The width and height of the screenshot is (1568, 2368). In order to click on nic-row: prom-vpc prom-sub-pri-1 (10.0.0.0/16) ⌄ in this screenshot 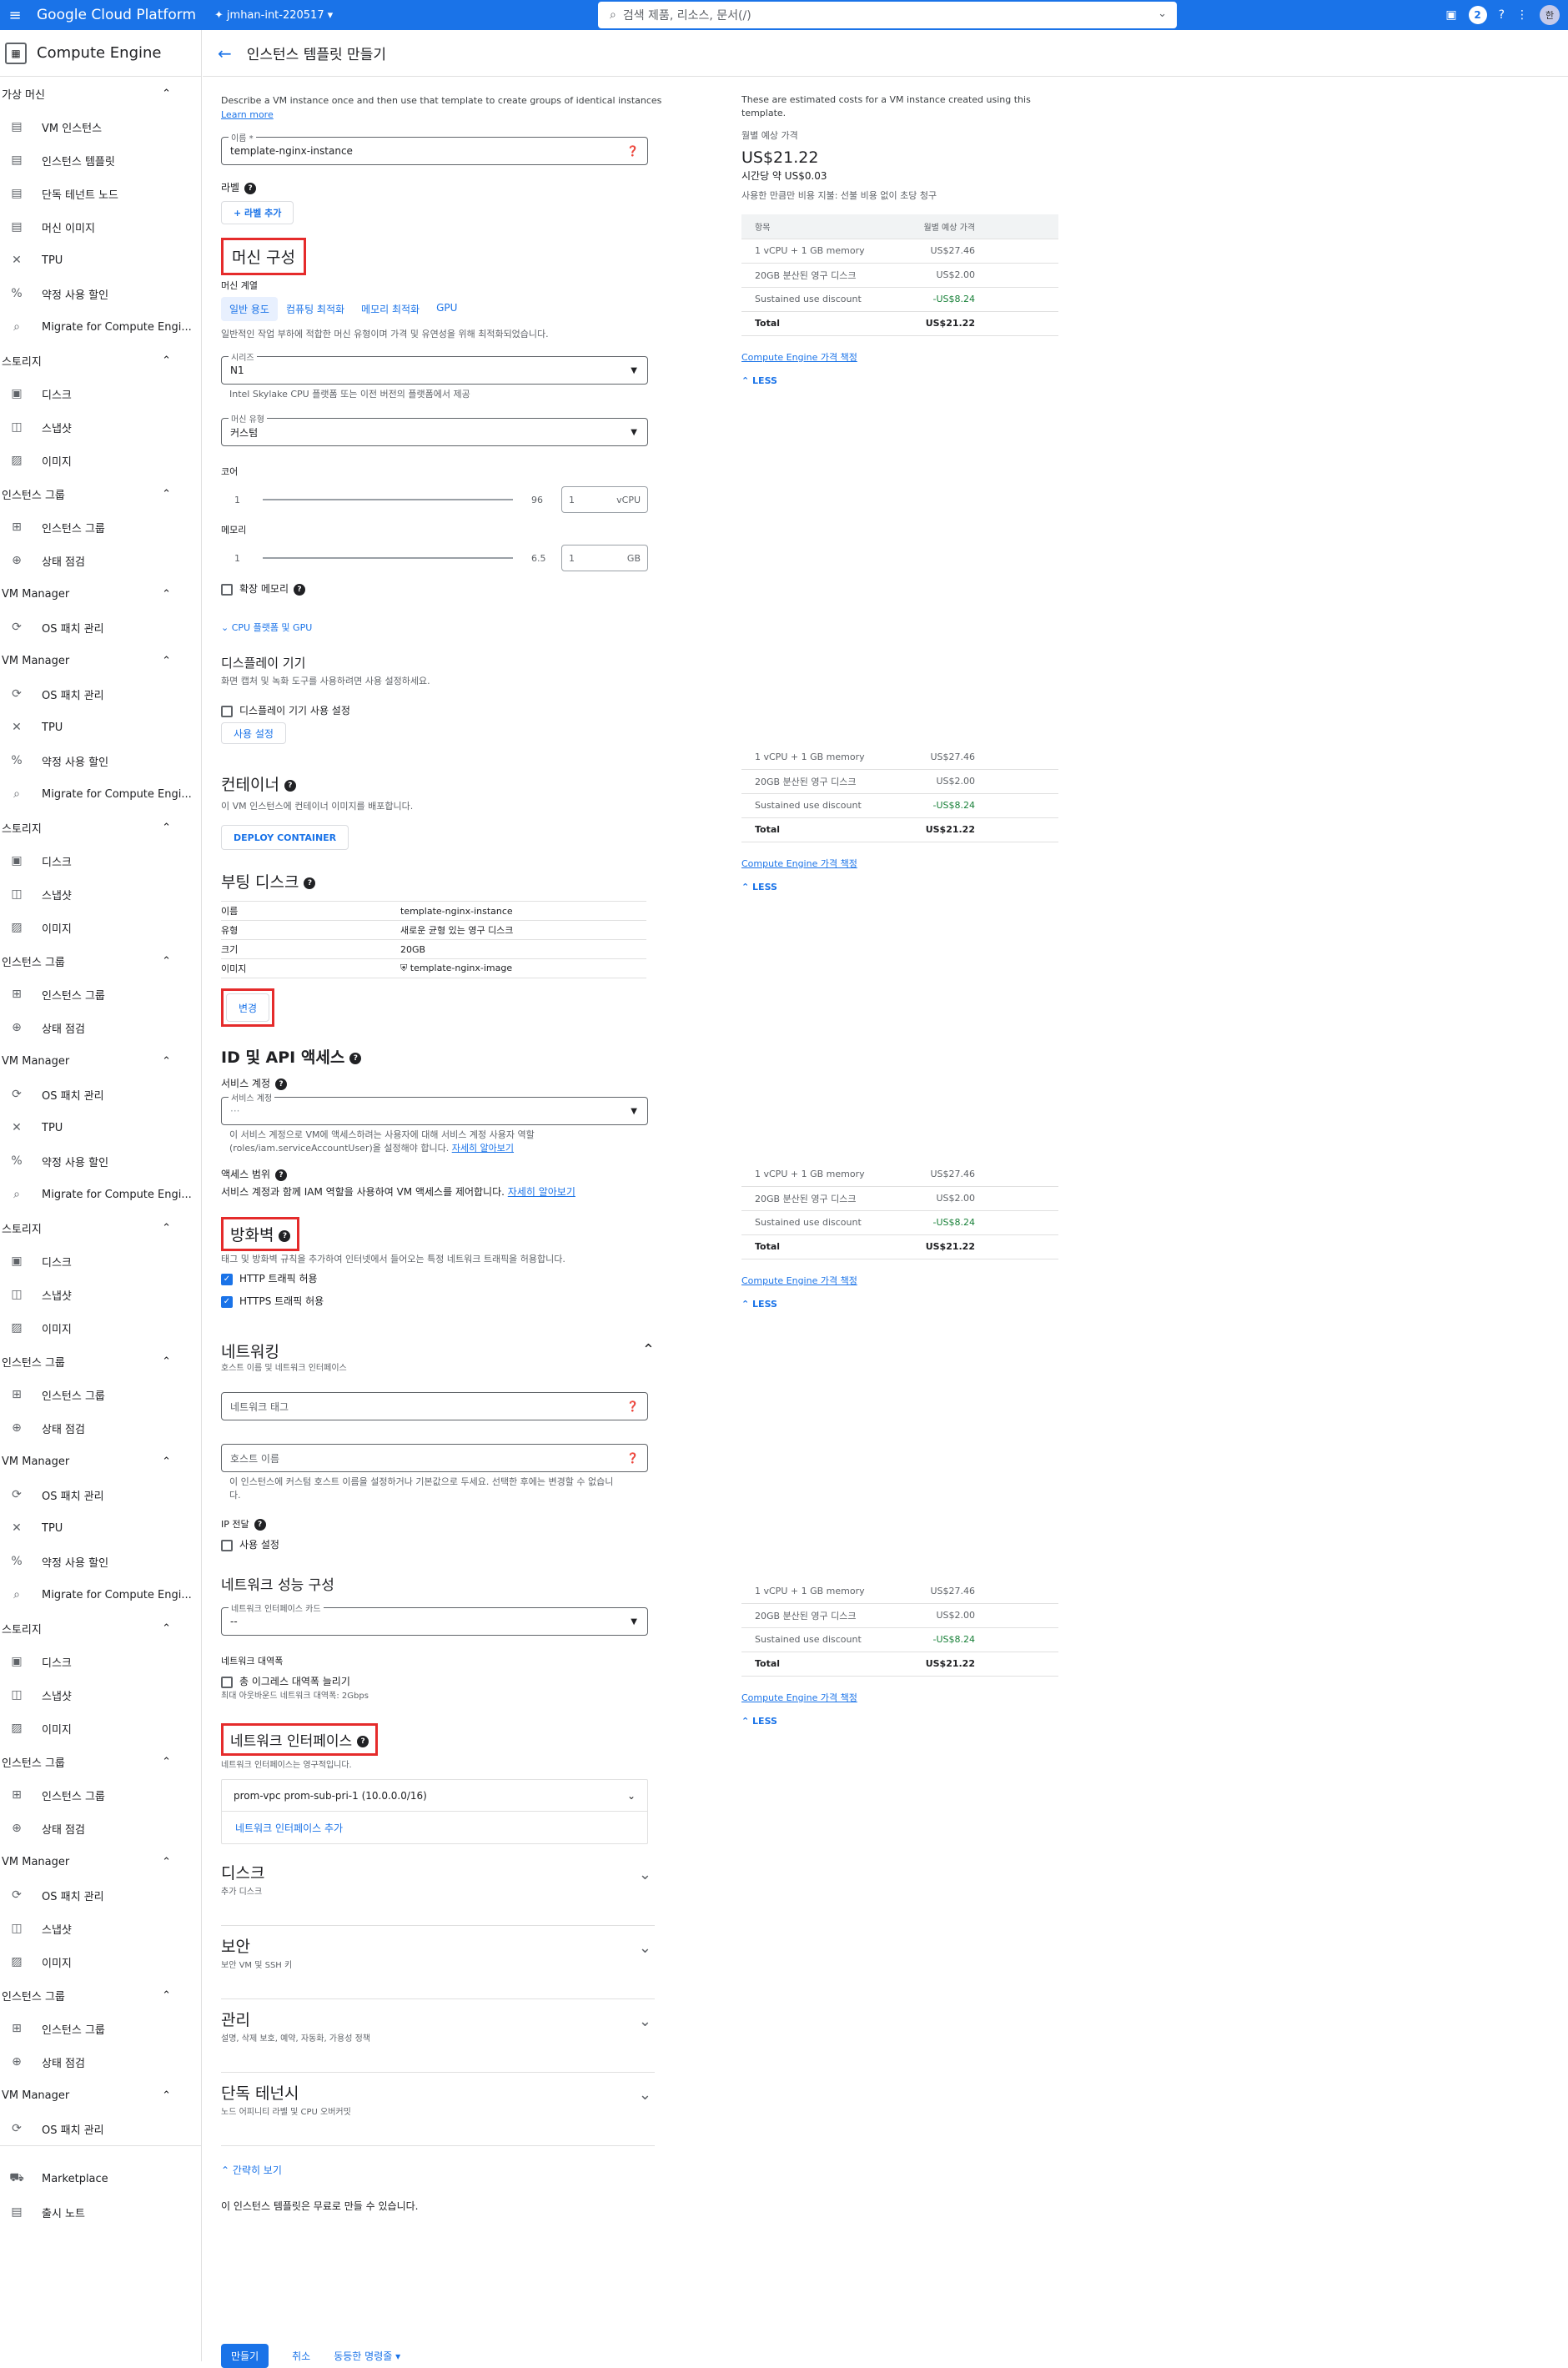, I will do `click(434, 1796)`.